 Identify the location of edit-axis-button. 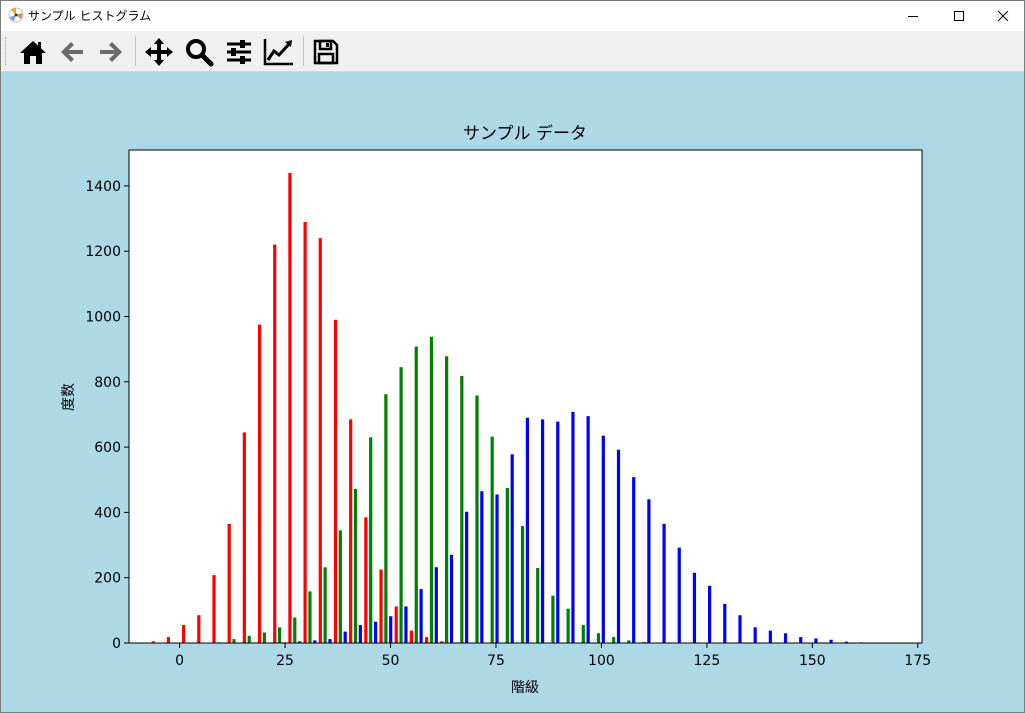
(279, 52).